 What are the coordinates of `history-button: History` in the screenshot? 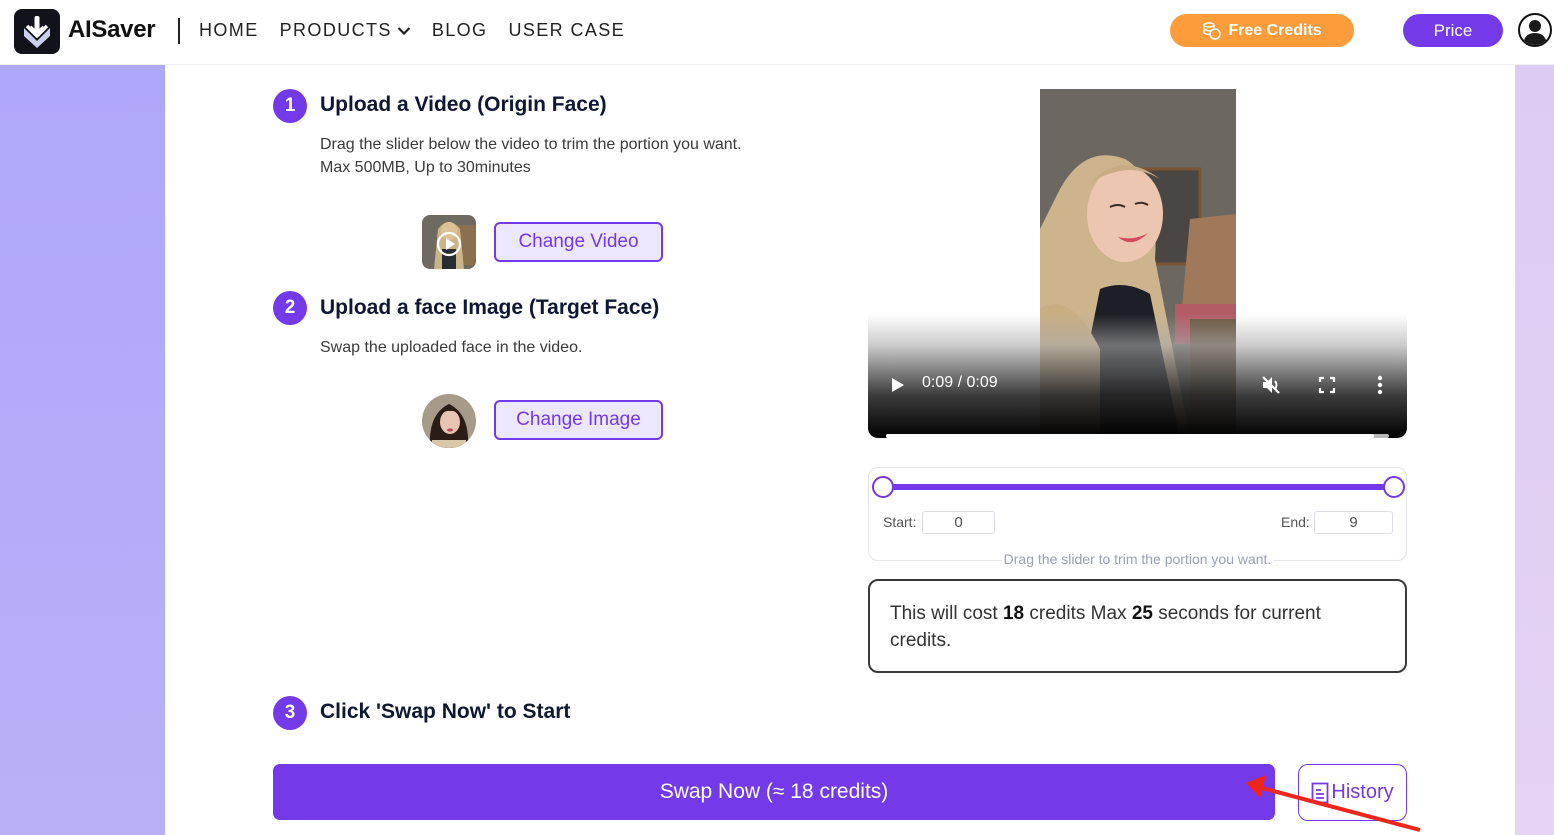 It's located at (1352, 792).